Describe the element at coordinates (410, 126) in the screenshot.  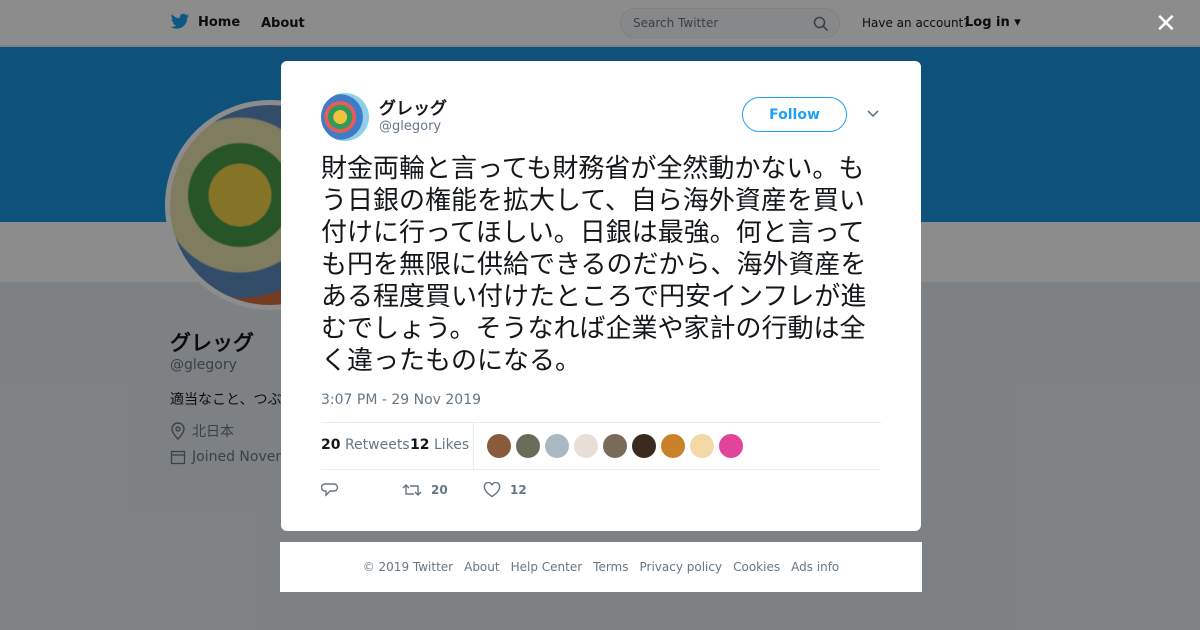
I see `author-handle: @glegory` at that location.